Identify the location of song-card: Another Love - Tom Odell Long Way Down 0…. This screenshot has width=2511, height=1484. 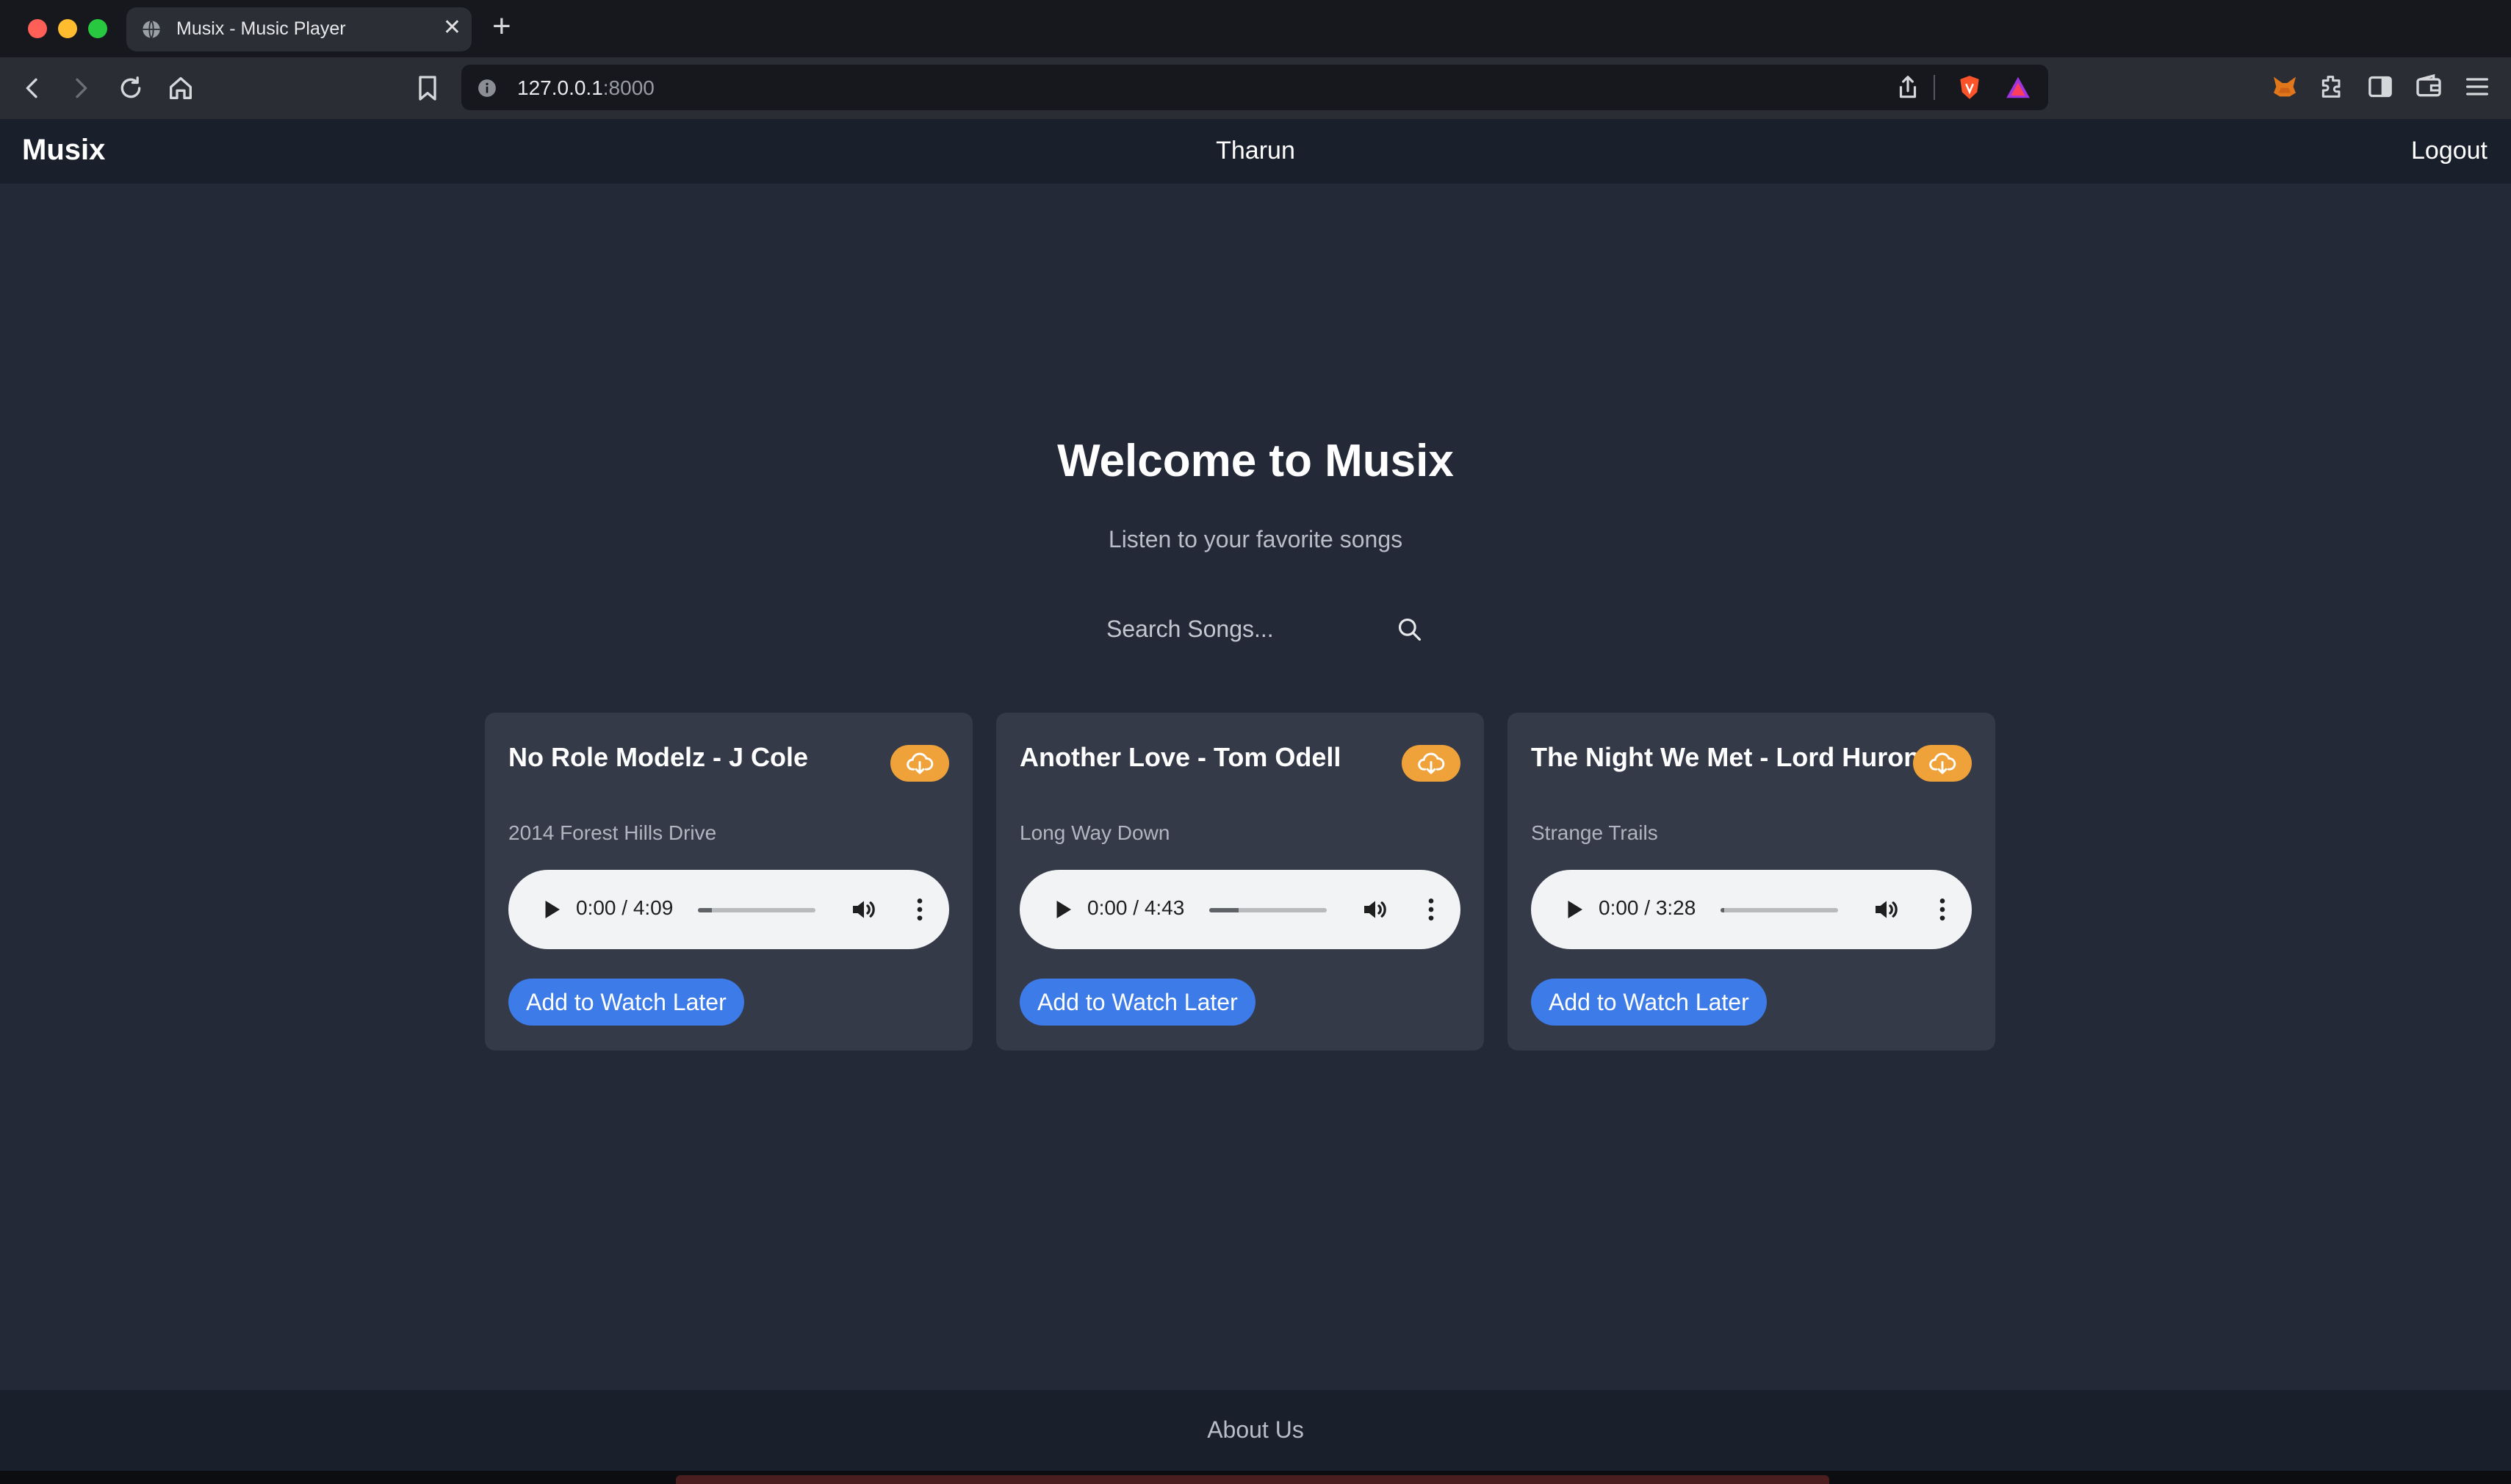
(1240, 882).